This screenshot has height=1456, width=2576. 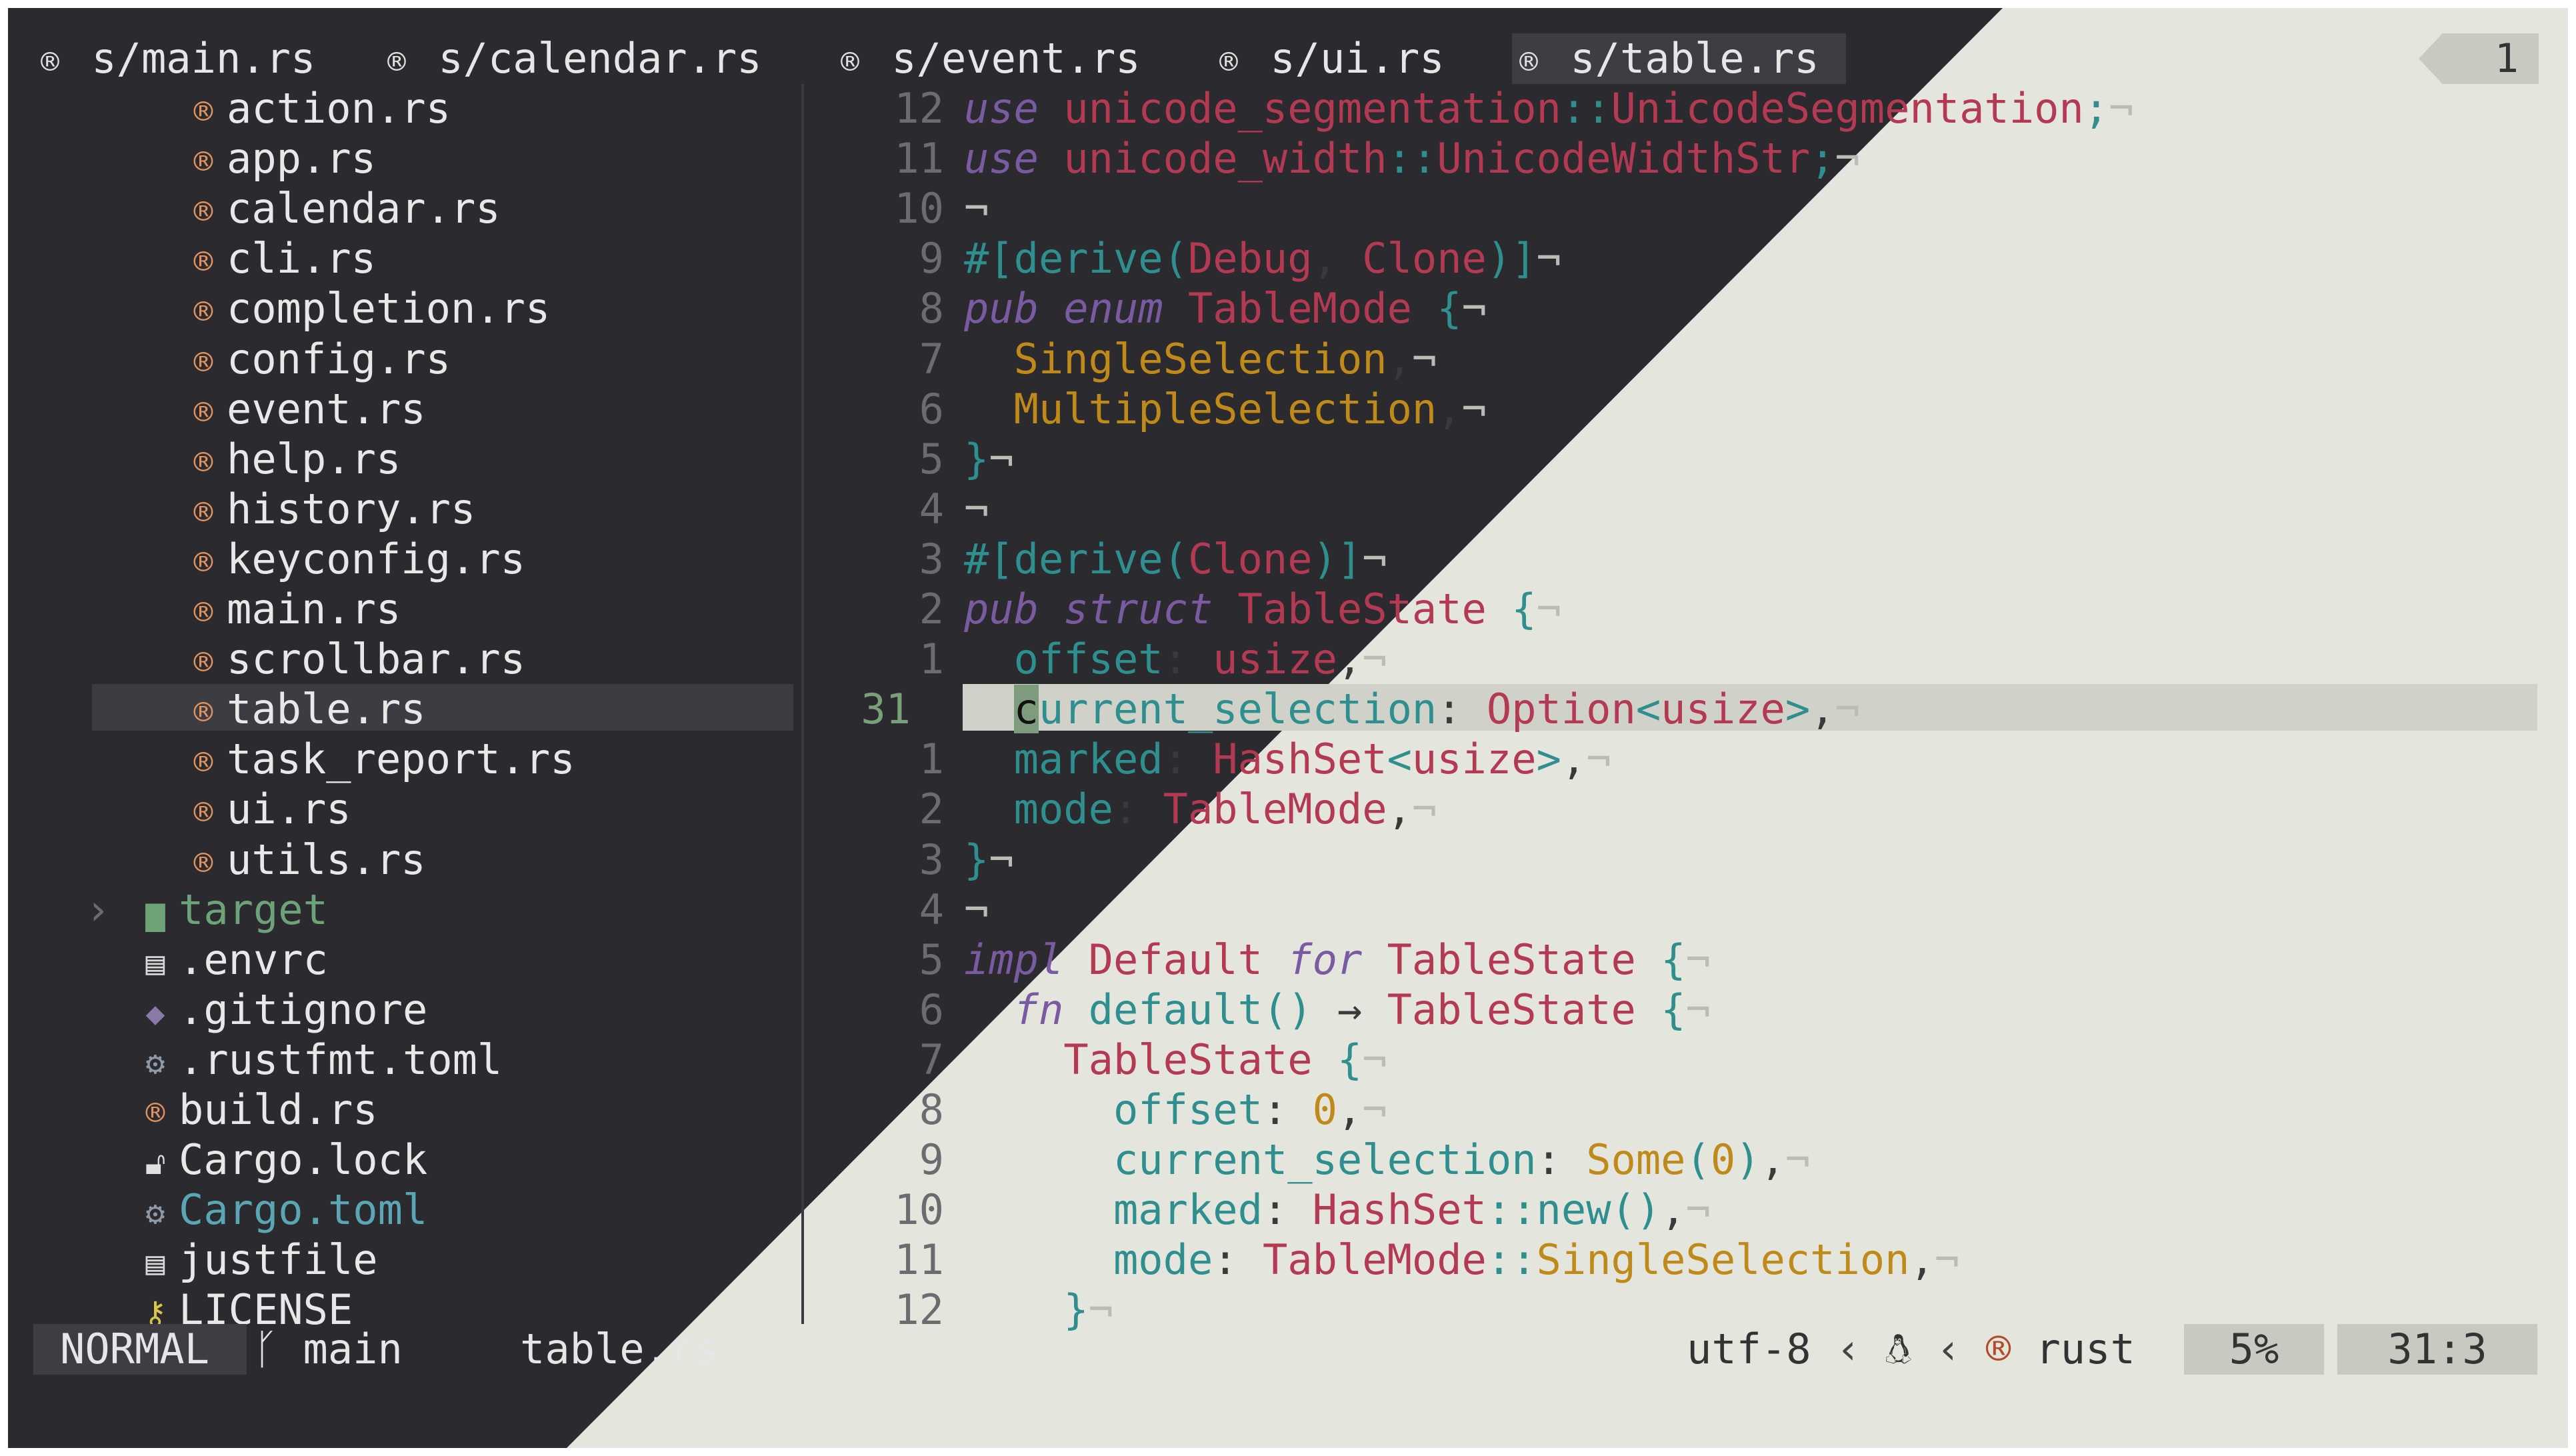 What do you see at coordinates (1898, 1349) in the screenshot?
I see `linux-icon: 🐧︎` at bounding box center [1898, 1349].